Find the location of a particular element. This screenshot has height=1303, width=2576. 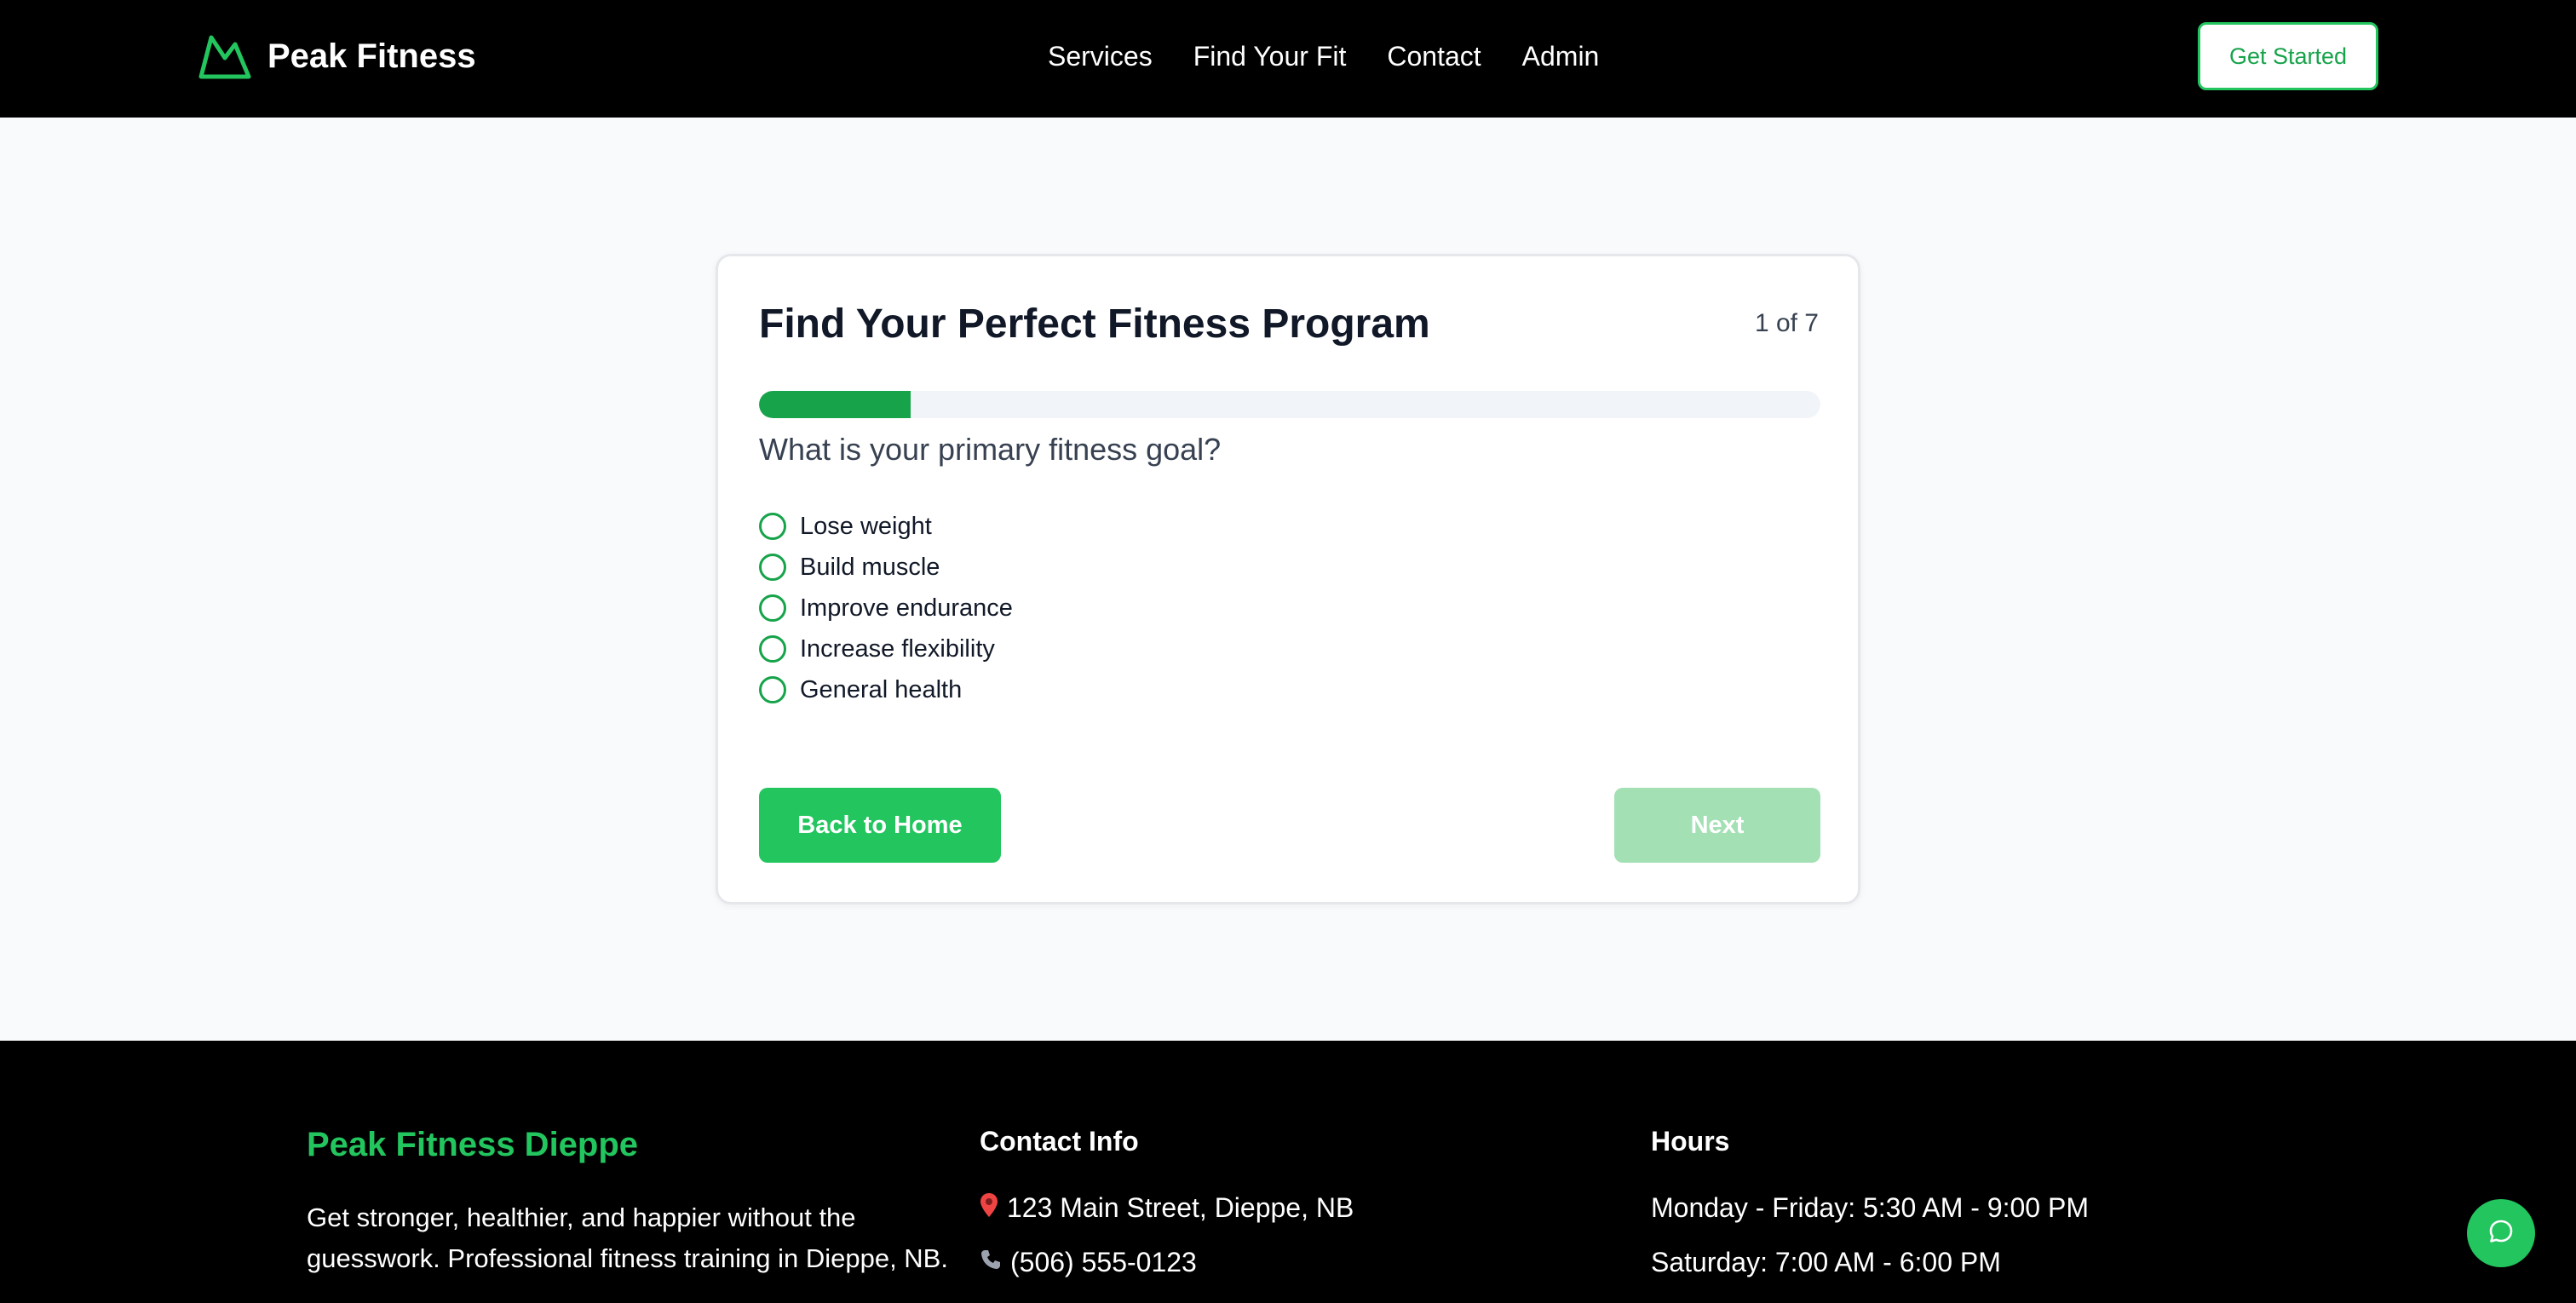

option-label: Improve endurance is located at coordinates (906, 608).